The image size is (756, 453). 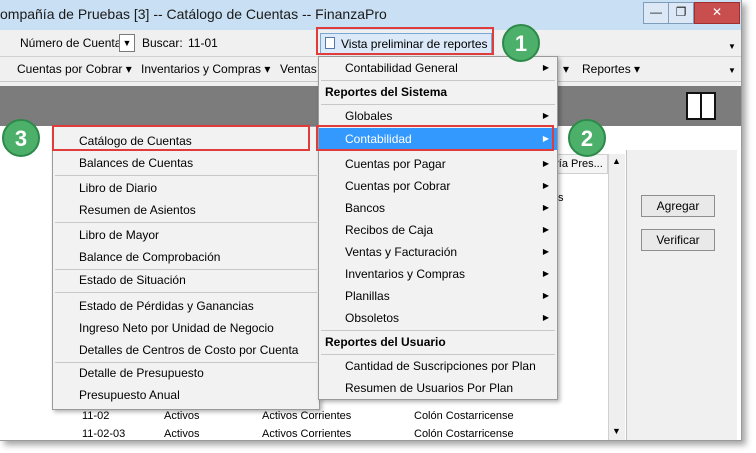 I want to click on minimize-icon: —, so click(x=656, y=12).